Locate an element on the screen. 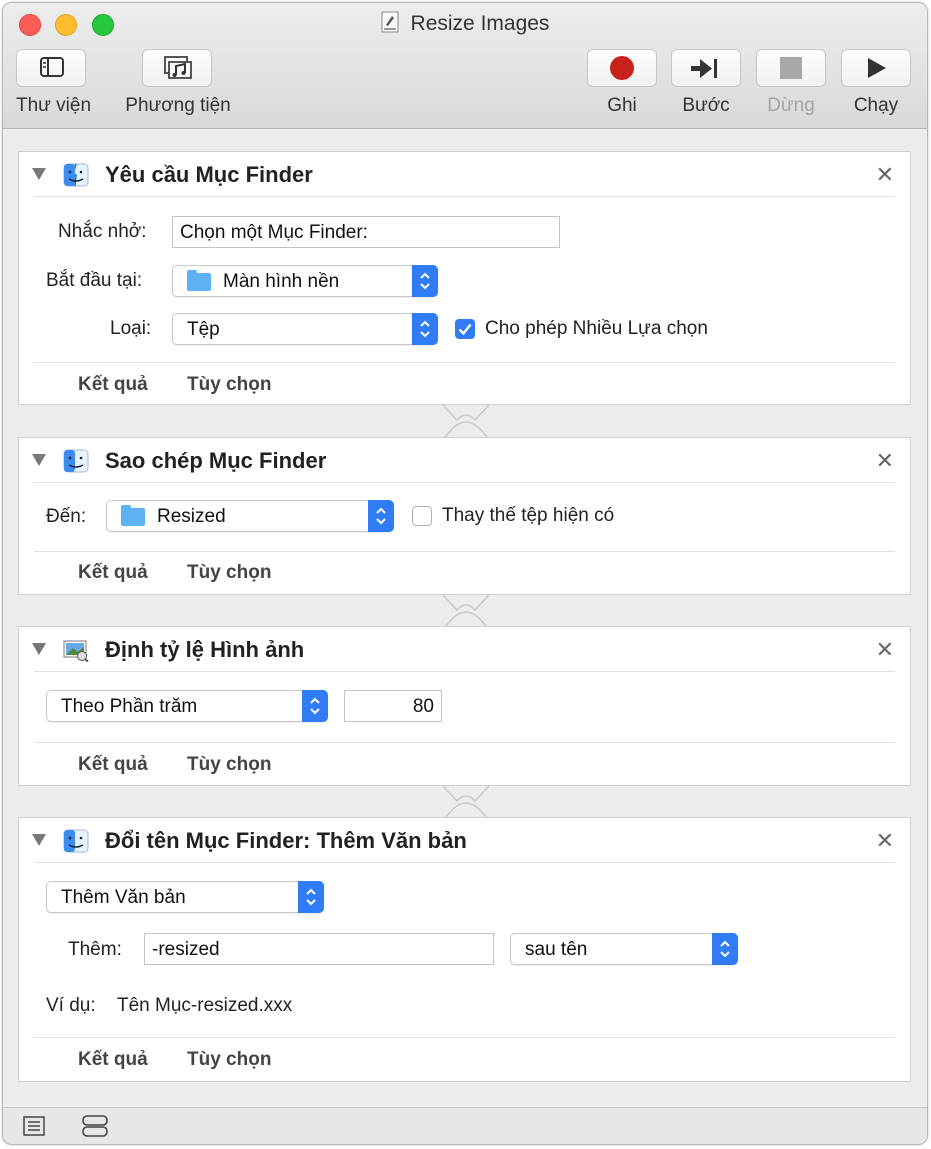 The height and width of the screenshot is (1149, 931). action-title: Yêu cầu Mục Finder is located at coordinates (209, 174).